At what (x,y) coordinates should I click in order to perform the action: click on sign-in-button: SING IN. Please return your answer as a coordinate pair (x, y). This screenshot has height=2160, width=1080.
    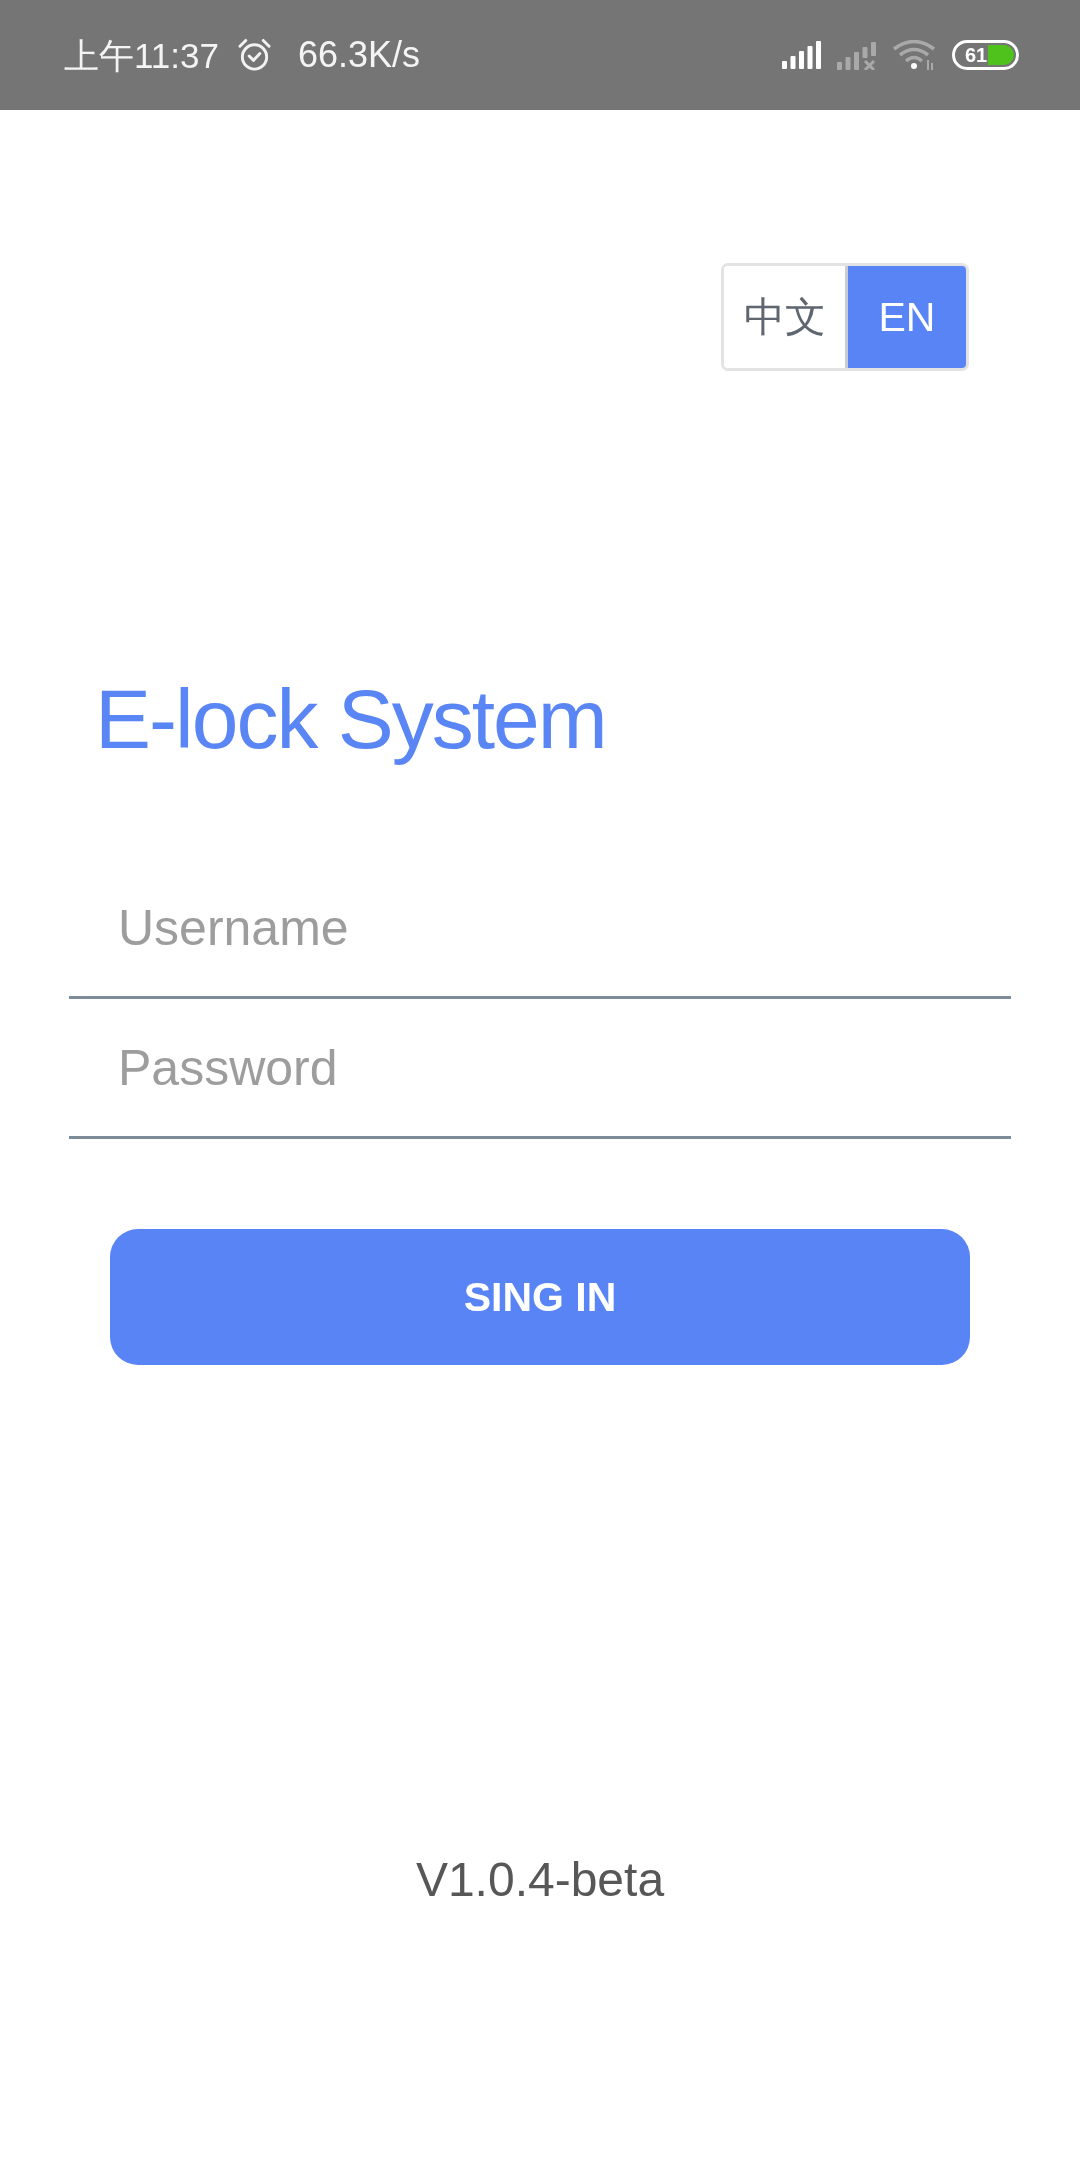
    Looking at the image, I should click on (540, 1297).